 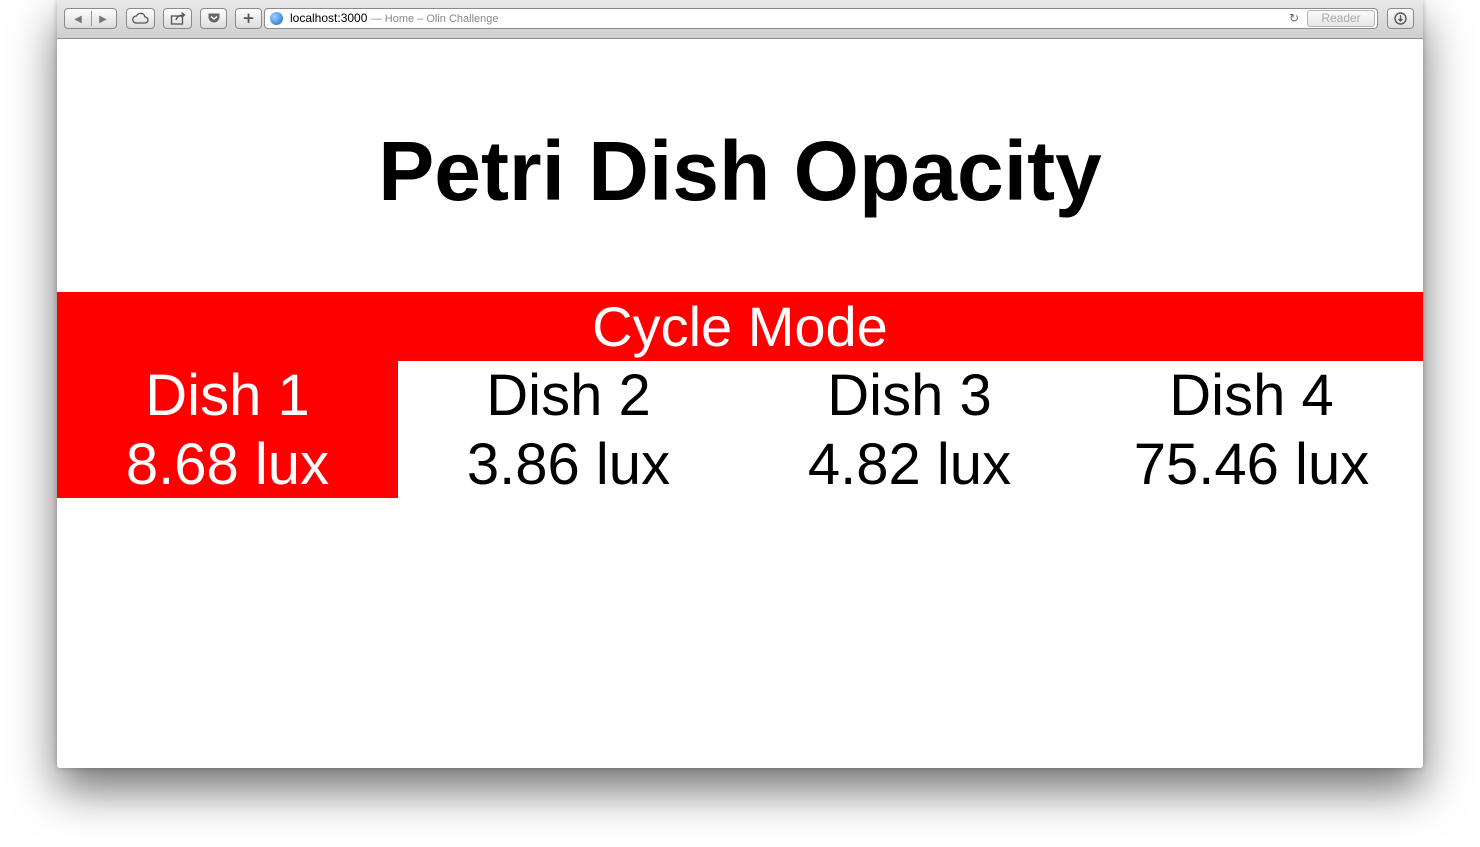 I want to click on mode-banner: Cycle Mode, so click(x=740, y=326).